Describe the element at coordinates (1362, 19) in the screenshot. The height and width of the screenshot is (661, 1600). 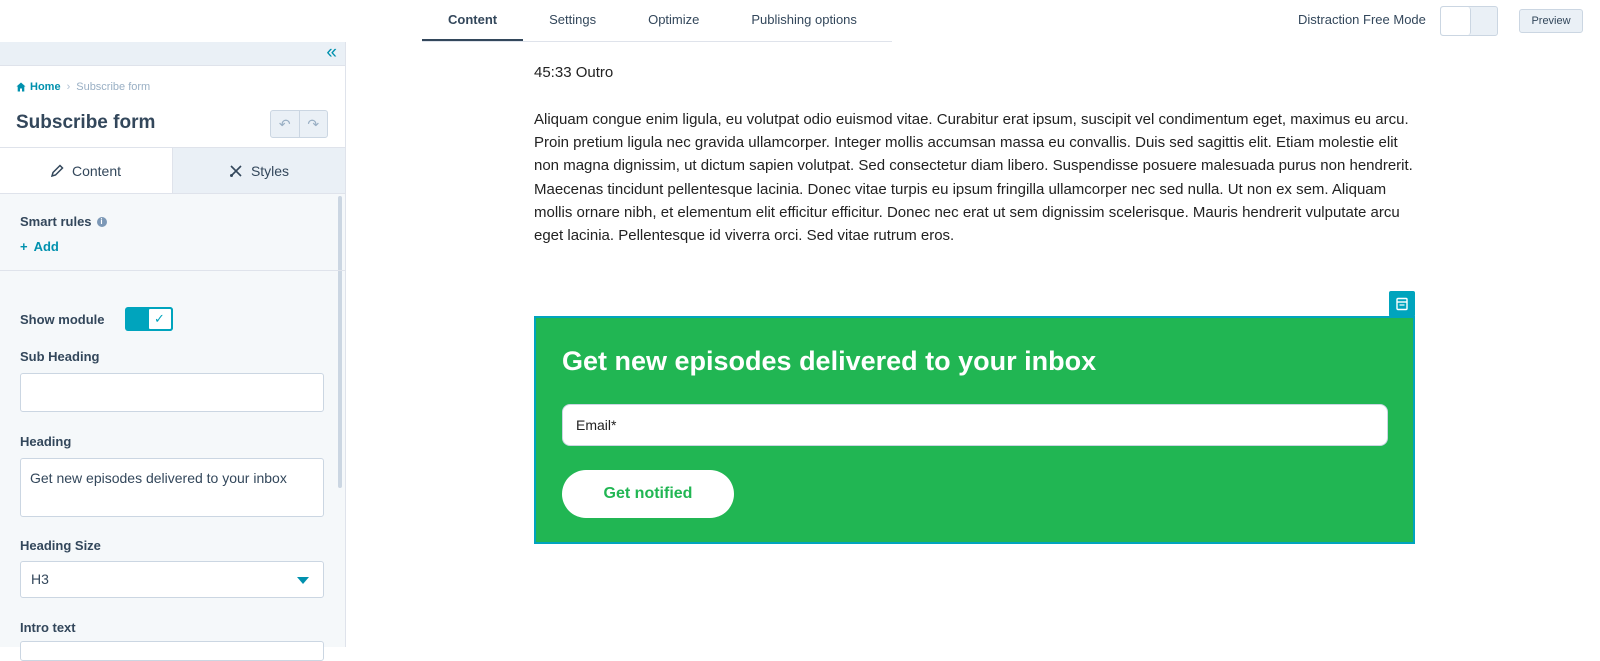
I see `distraction-free-label: Distraction Free Mode` at that location.